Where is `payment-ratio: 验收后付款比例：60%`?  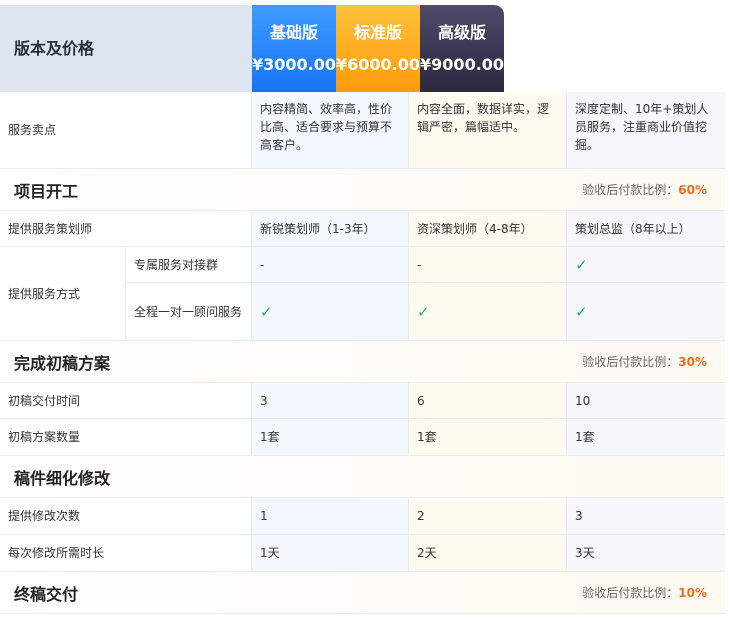
payment-ratio: 验收后付款比例：60% is located at coordinates (644, 189).